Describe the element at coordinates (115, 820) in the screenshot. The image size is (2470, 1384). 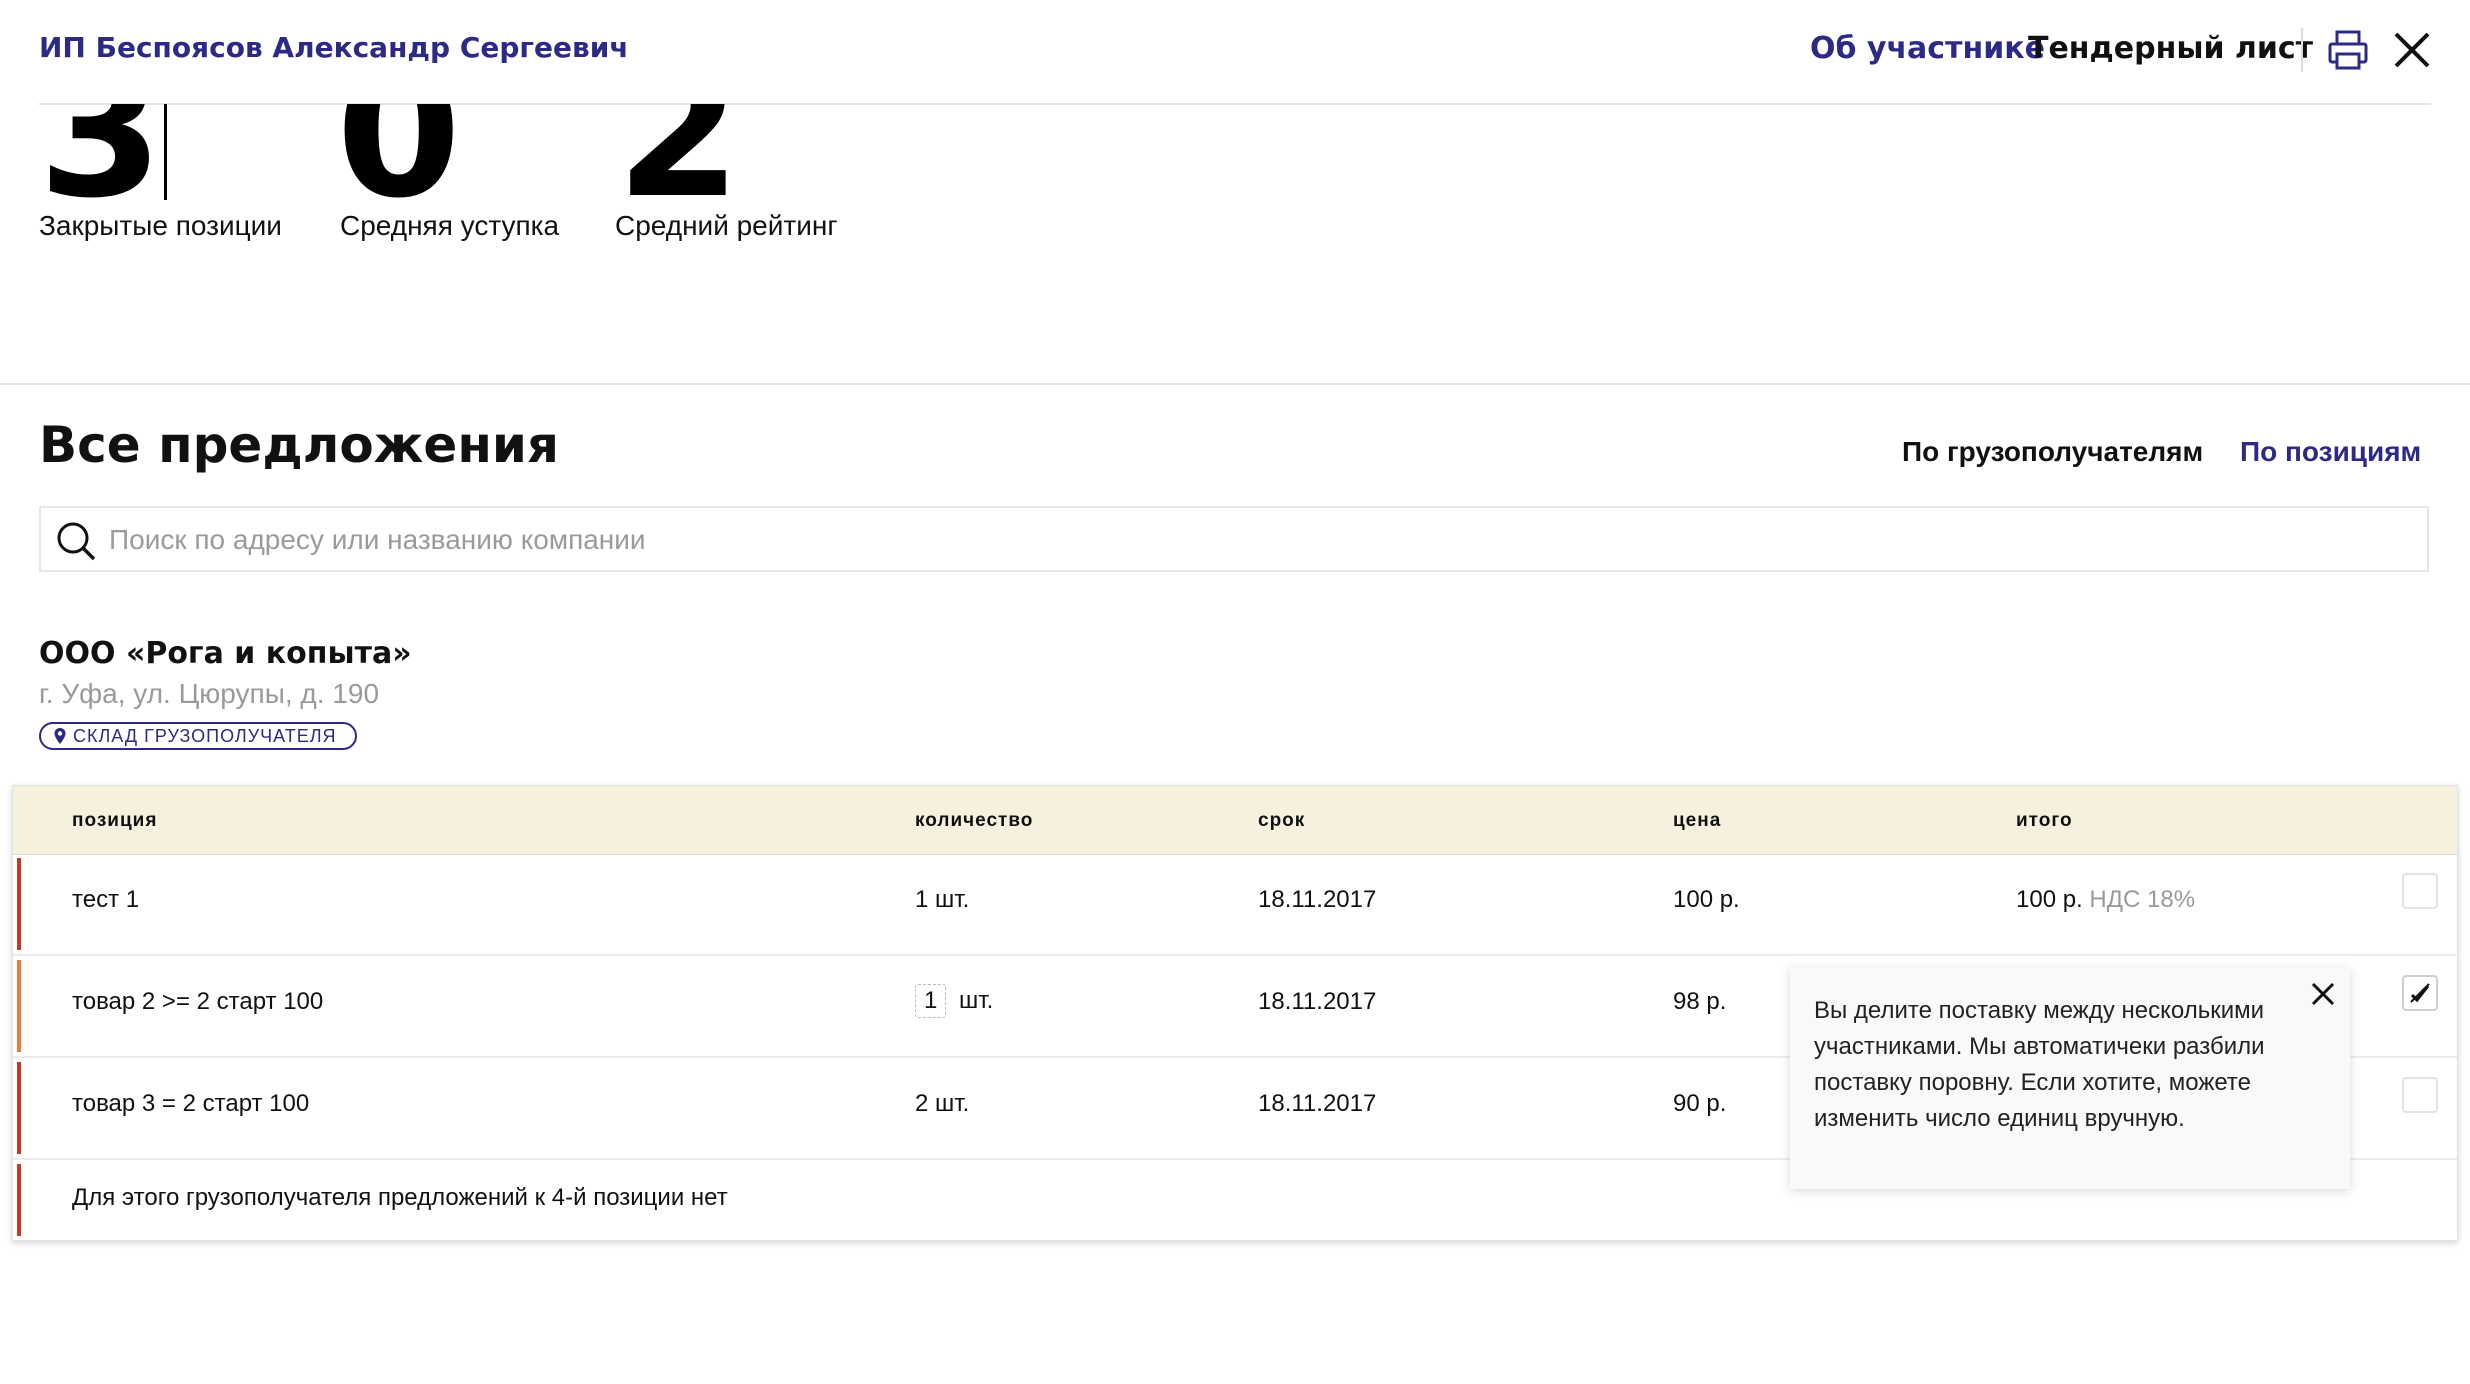
I see `column-header-position: позиция` at that location.